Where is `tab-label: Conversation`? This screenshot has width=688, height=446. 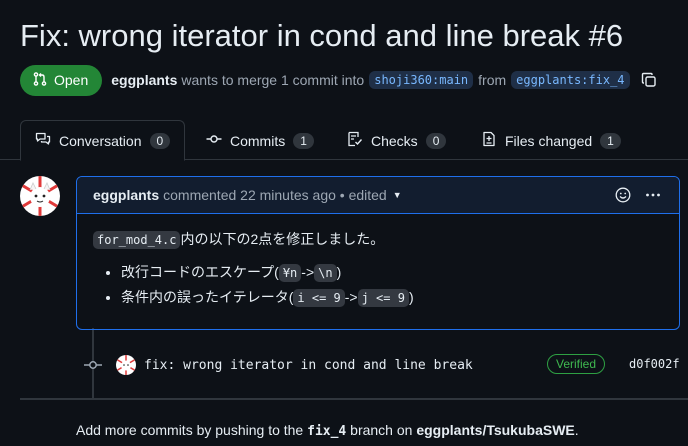 tab-label: Conversation is located at coordinates (100, 140).